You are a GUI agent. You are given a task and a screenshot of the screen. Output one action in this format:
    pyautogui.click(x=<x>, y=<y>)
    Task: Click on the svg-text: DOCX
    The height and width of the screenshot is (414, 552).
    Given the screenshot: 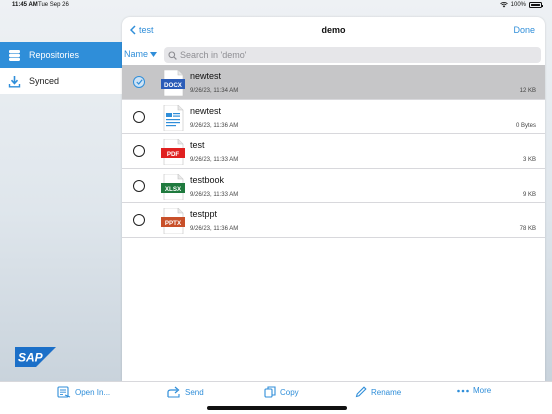 What is the action you would take?
    pyautogui.click(x=173, y=85)
    